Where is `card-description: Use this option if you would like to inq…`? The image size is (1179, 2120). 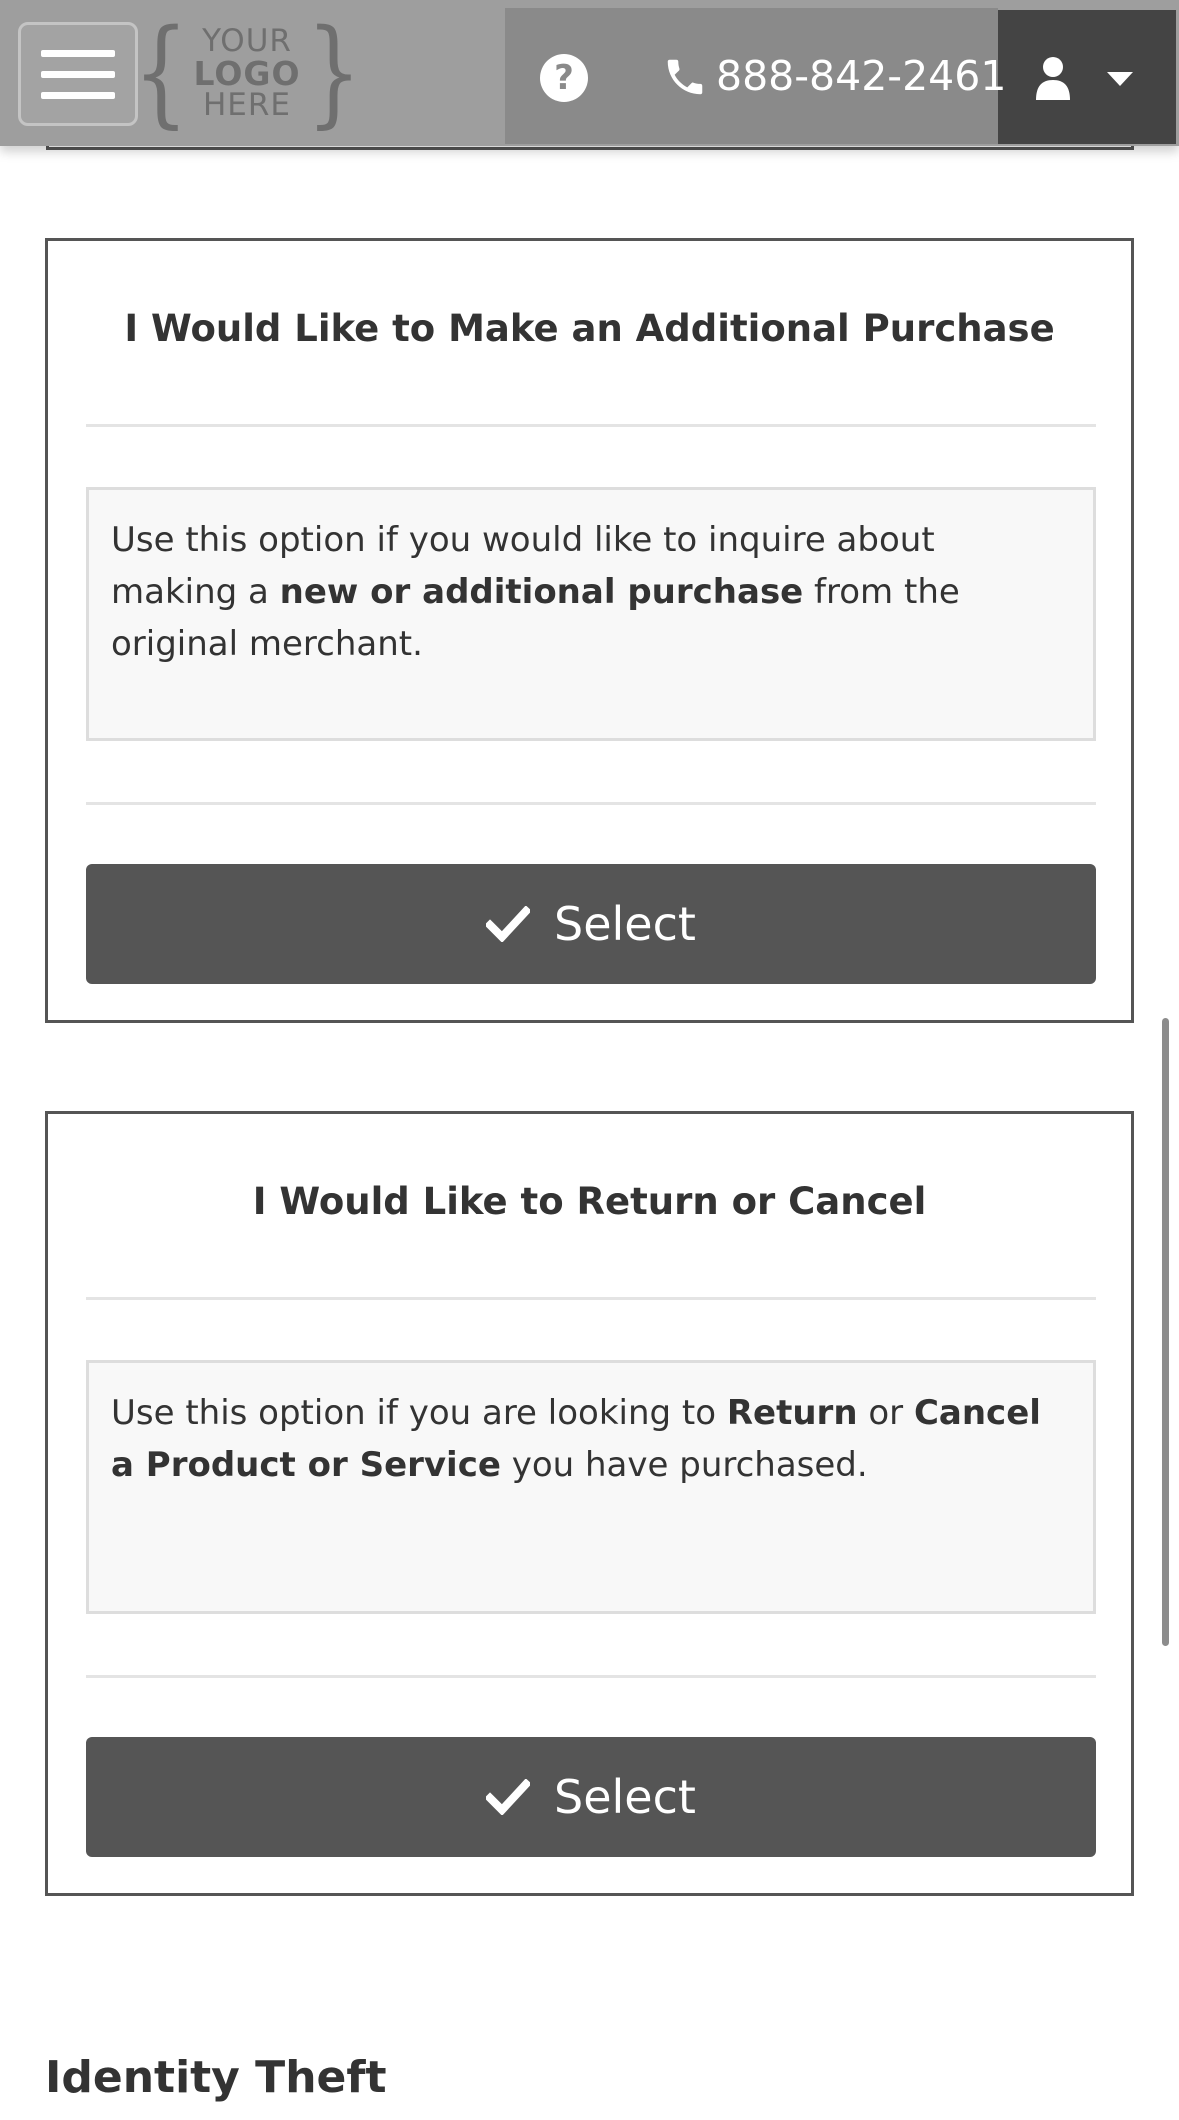
card-description: Use this option if you would like to inq… is located at coordinates (591, 614).